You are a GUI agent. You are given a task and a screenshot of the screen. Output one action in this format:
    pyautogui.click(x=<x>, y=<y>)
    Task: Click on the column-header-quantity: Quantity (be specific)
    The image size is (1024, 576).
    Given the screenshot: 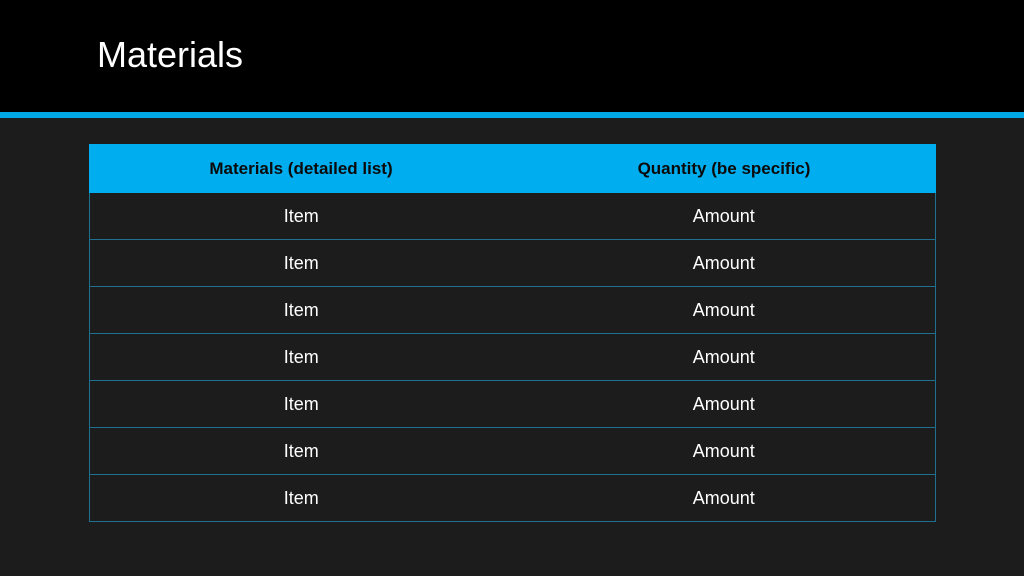 What is the action you would take?
    pyautogui.click(x=724, y=168)
    